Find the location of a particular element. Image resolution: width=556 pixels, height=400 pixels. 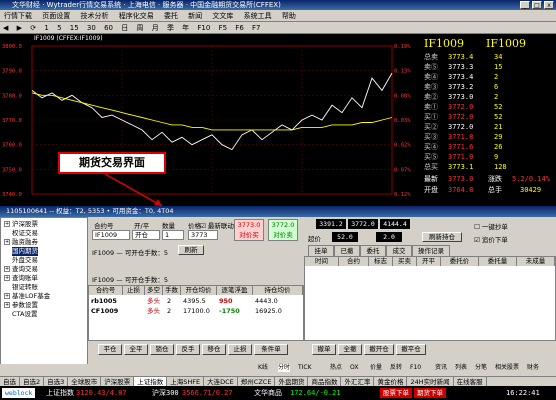

sell-button: 3772.0 对价卖 is located at coordinates (283, 230).